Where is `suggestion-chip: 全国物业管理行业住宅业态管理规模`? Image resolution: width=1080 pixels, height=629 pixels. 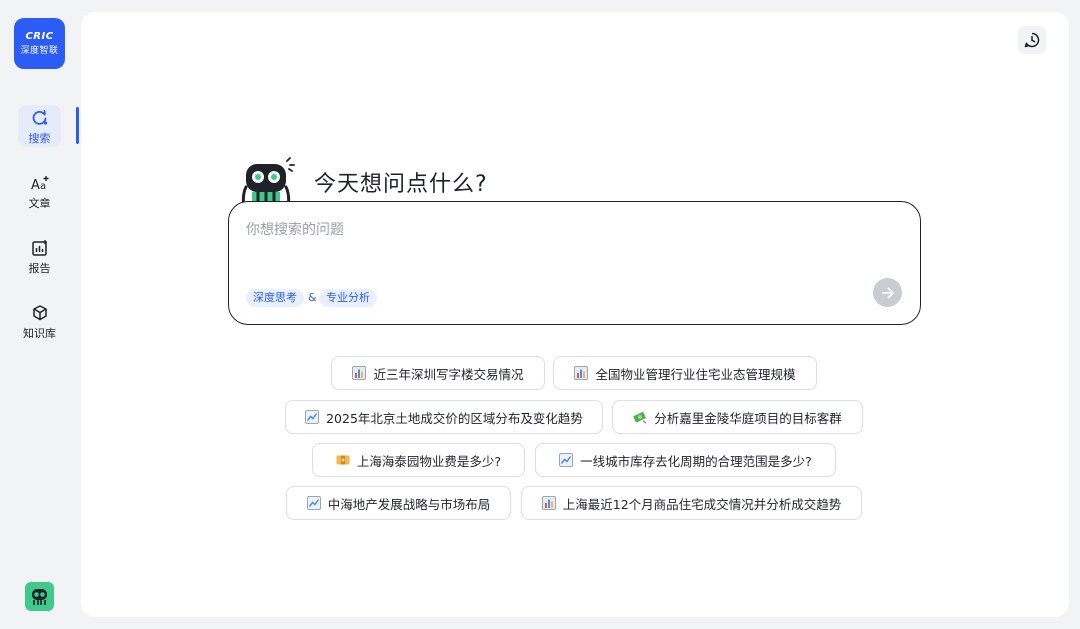
suggestion-chip: 全国物业管理行业住宅业态管理规模 is located at coordinates (685, 373).